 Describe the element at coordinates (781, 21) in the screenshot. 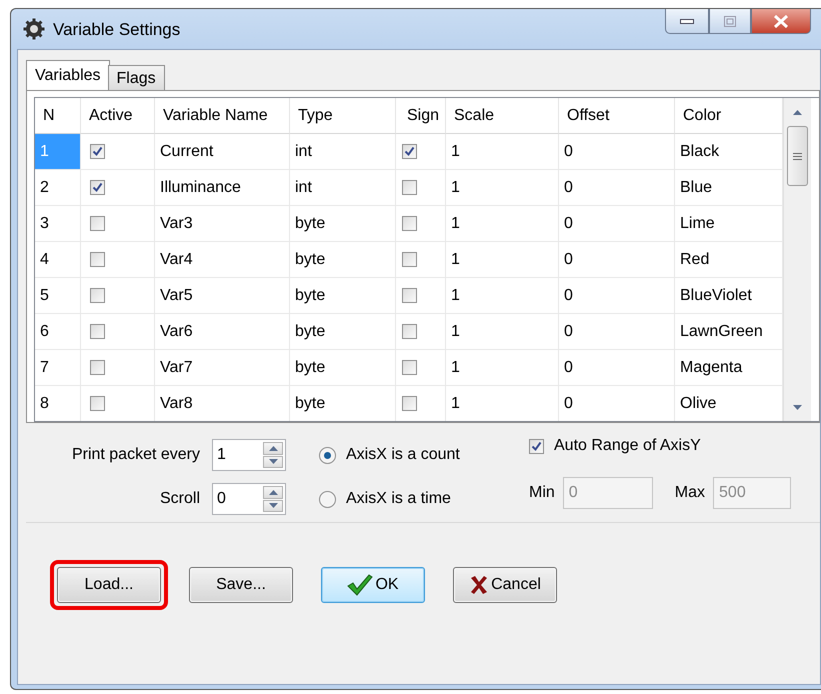

I see `close-button` at that location.